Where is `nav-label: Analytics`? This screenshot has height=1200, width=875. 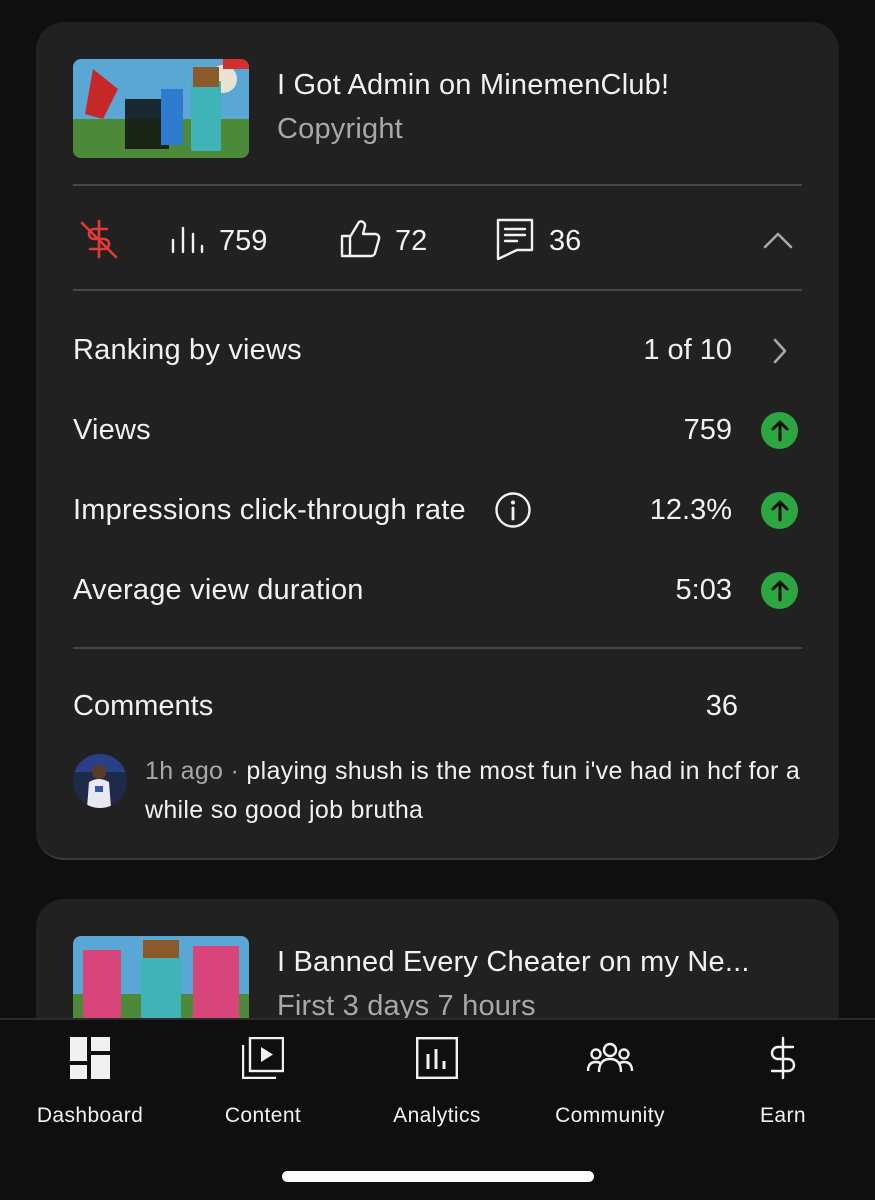 nav-label: Analytics is located at coordinates (437, 1115).